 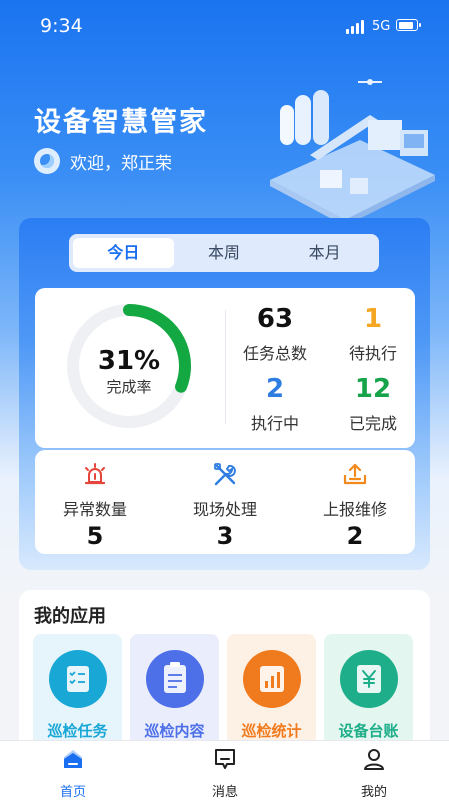 What do you see at coordinates (374, 759) in the screenshot?
I see `user-icon` at bounding box center [374, 759].